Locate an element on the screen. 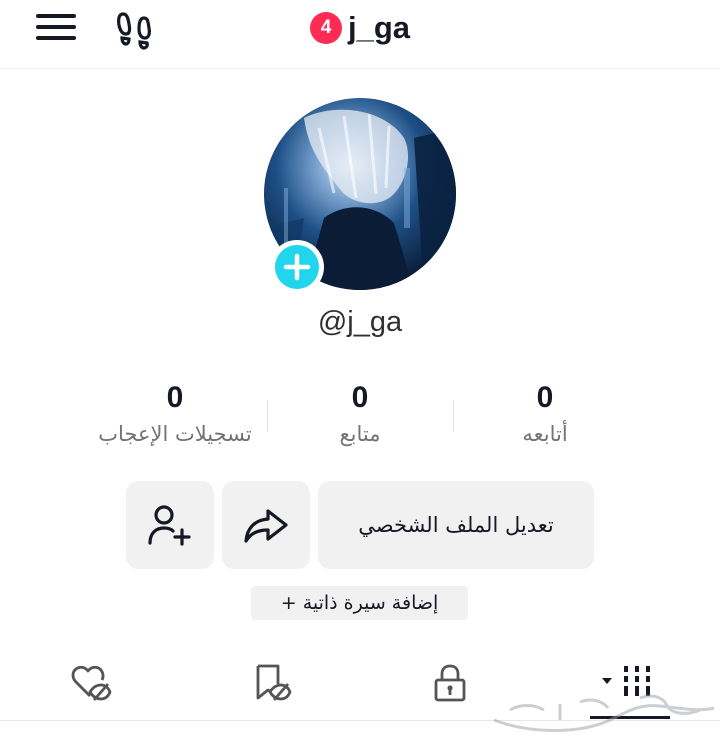  username-handle: @j_ga is located at coordinates (360, 322).